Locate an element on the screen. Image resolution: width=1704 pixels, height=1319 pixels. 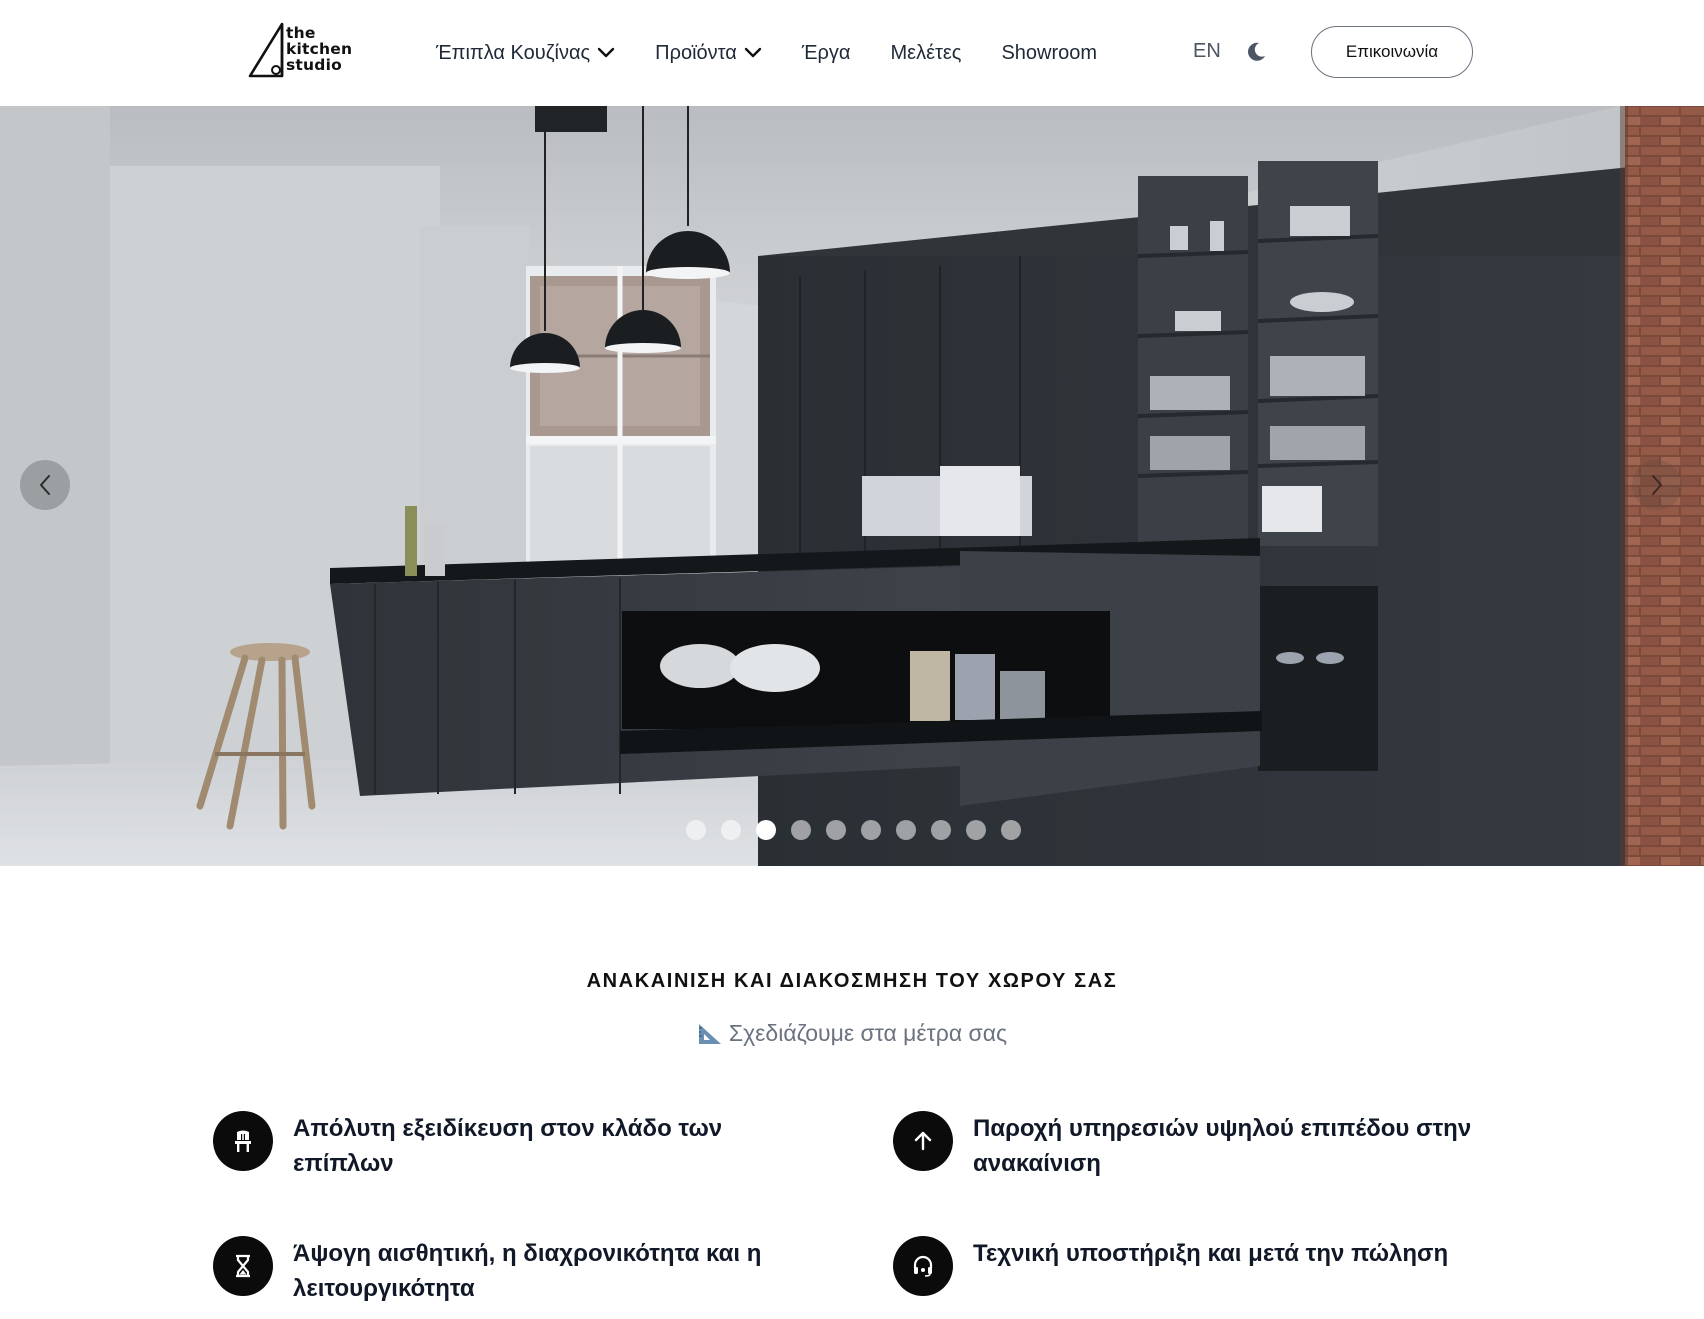
nav-item-showroom: Showroom is located at coordinates (1049, 53).